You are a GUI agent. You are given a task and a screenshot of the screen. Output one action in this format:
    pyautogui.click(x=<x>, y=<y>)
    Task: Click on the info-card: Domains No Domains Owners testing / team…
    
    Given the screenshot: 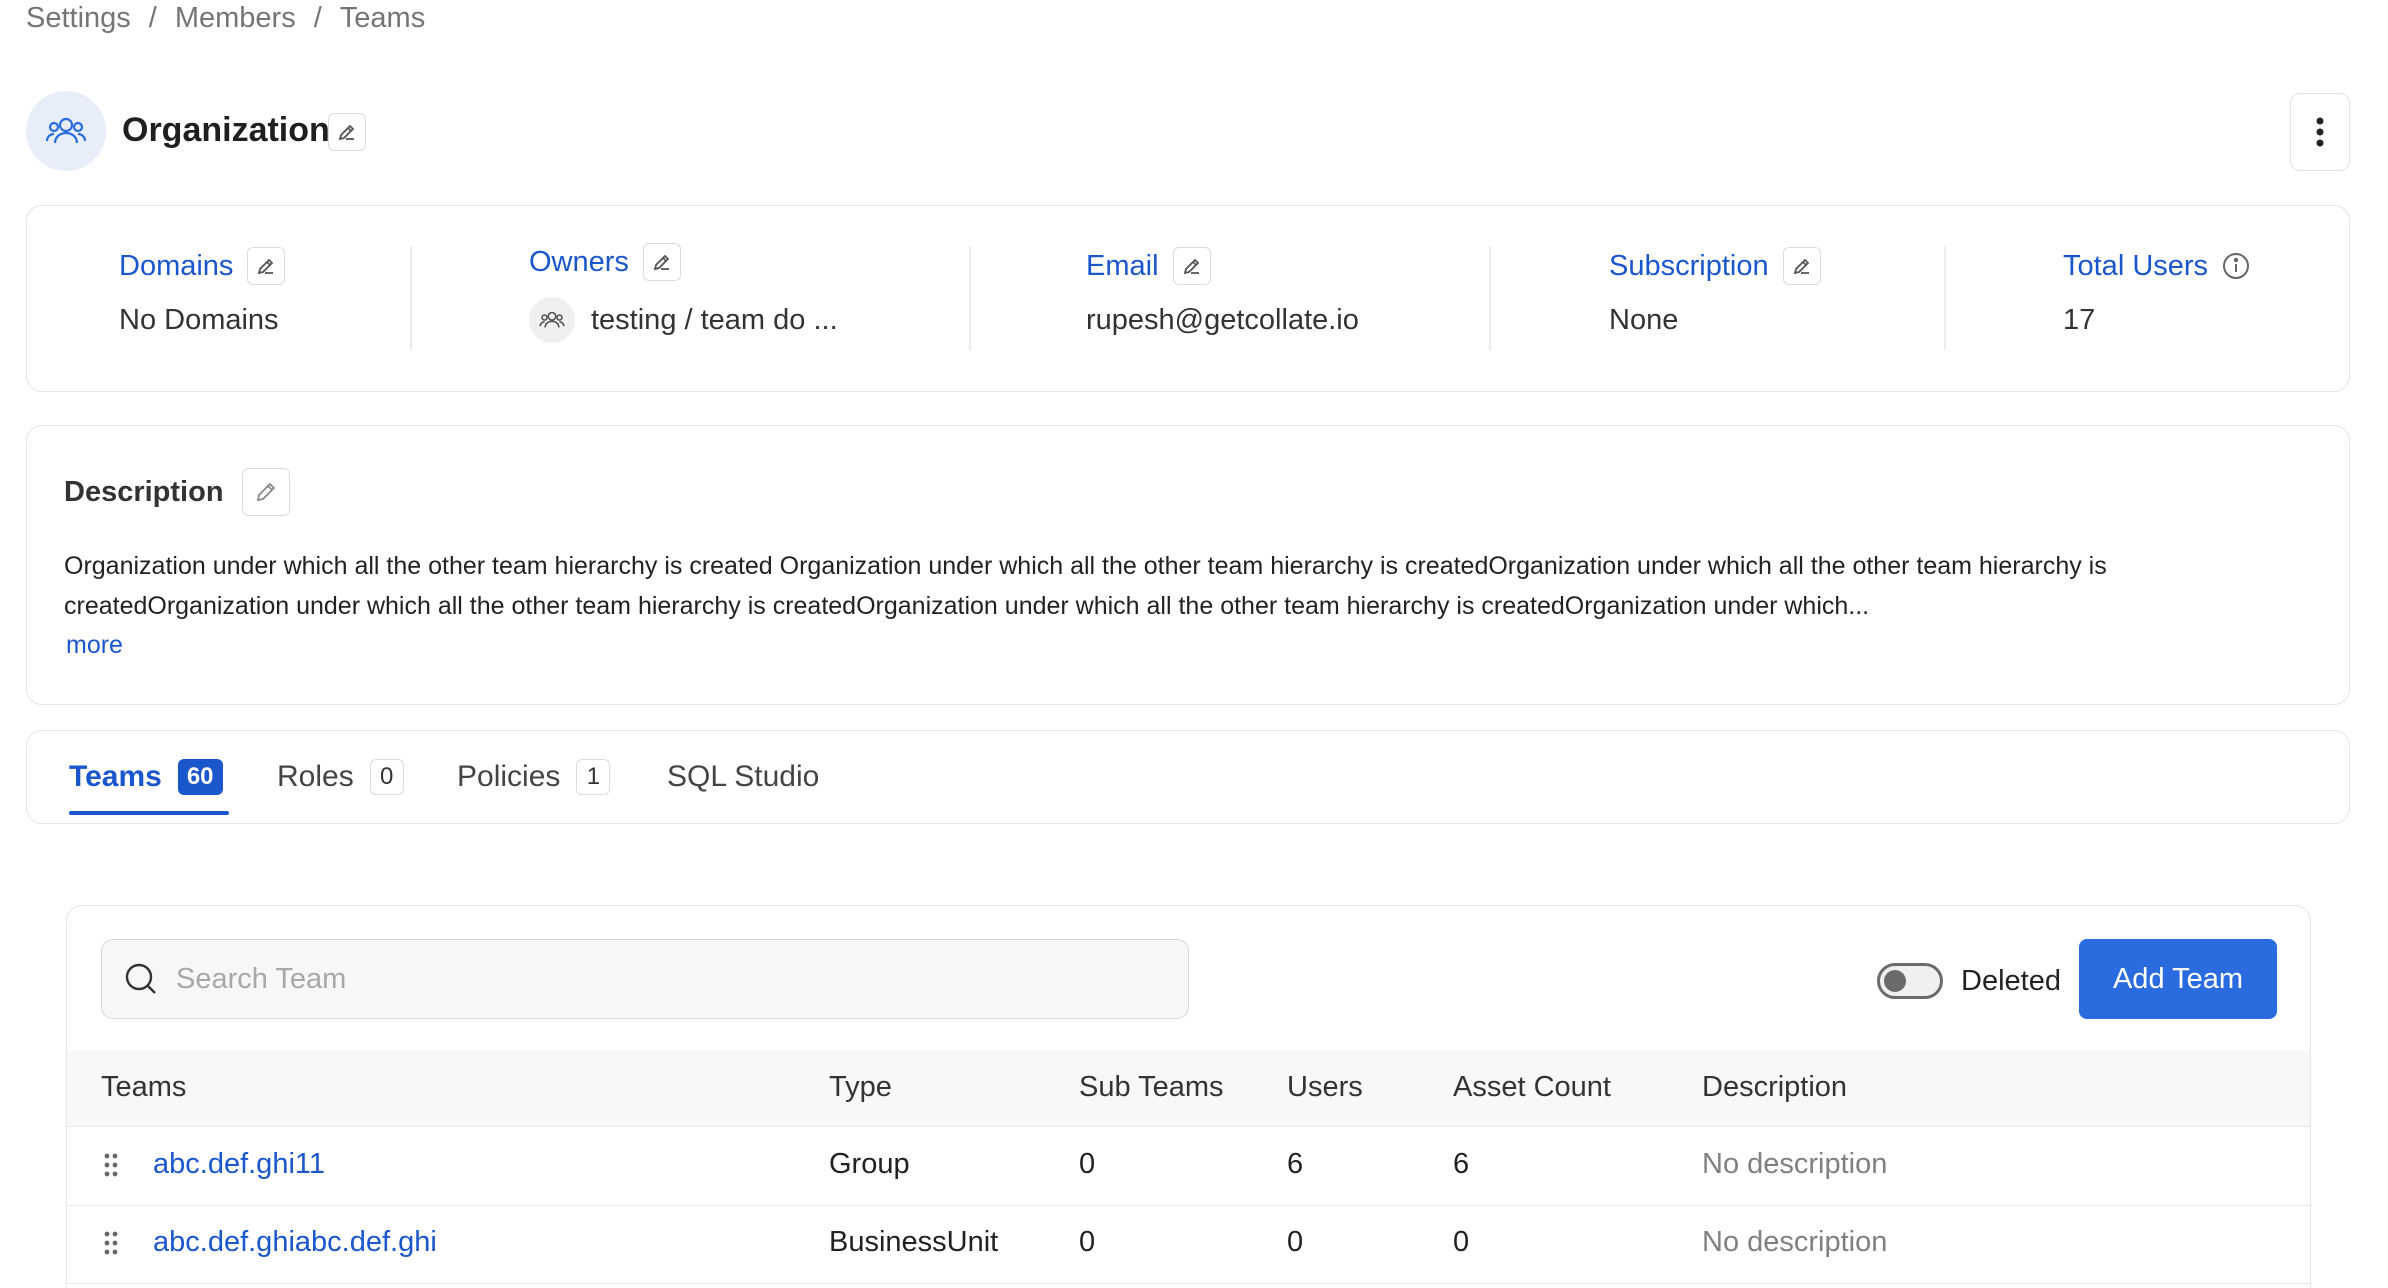 What is the action you would take?
    pyautogui.click(x=1188, y=298)
    